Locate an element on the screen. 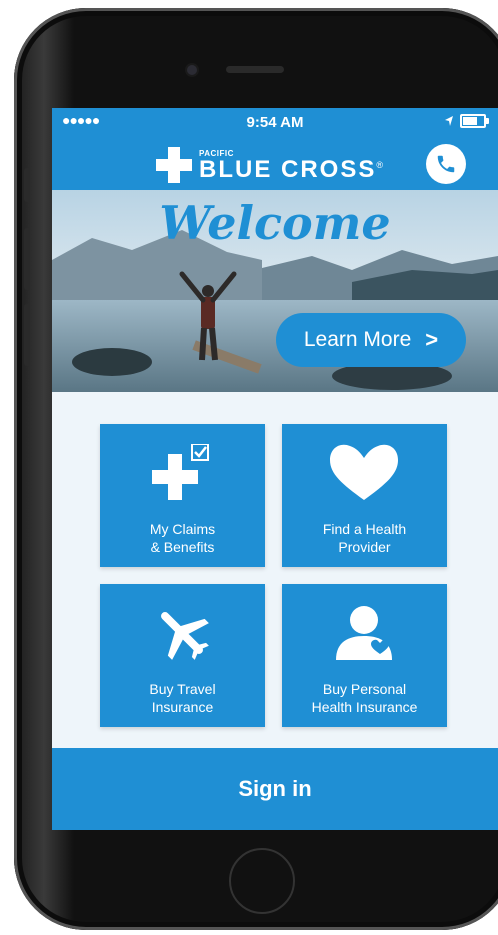 The height and width of the screenshot is (935, 498). sign-in-label: Sign in is located at coordinates (275, 788).